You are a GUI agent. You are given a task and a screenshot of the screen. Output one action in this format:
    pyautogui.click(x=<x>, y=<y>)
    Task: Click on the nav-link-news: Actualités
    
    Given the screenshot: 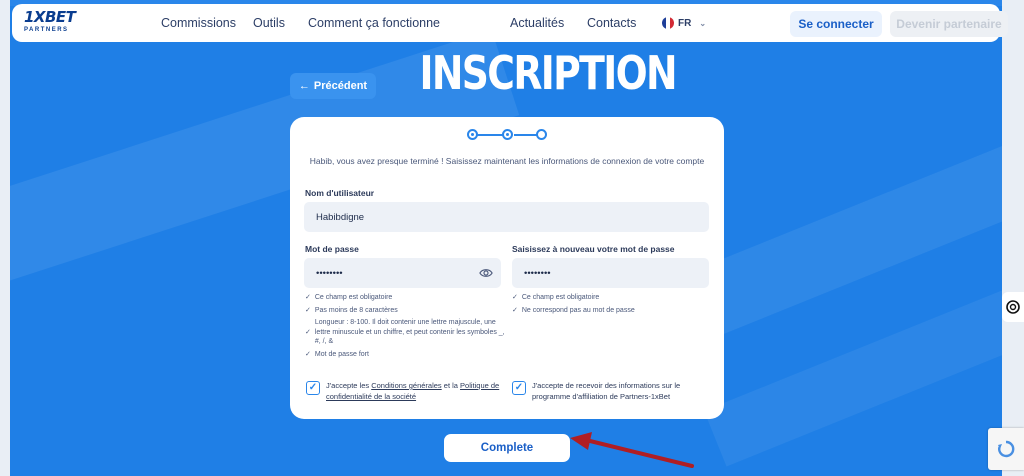 What is the action you would take?
    pyautogui.click(x=537, y=23)
    